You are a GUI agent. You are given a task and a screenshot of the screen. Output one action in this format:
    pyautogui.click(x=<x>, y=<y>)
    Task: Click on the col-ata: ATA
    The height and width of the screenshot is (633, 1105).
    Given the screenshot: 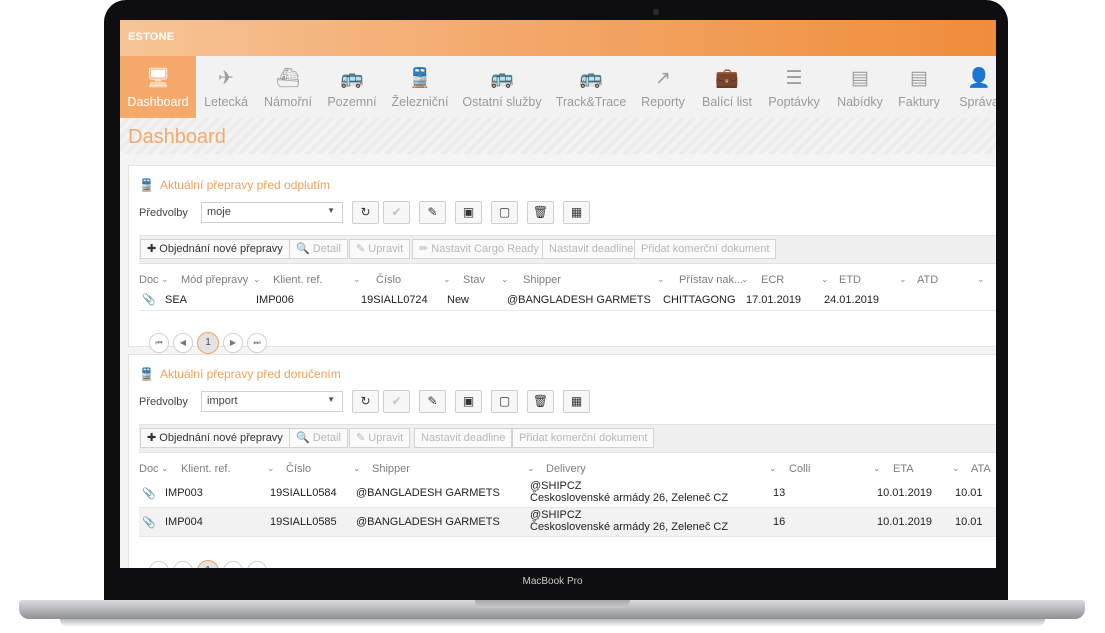 What is the action you would take?
    pyautogui.click(x=981, y=469)
    